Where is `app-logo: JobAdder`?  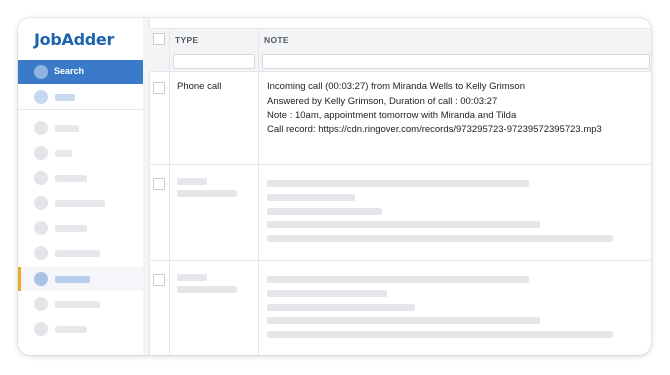
app-logo: JobAdder is located at coordinates (74, 39).